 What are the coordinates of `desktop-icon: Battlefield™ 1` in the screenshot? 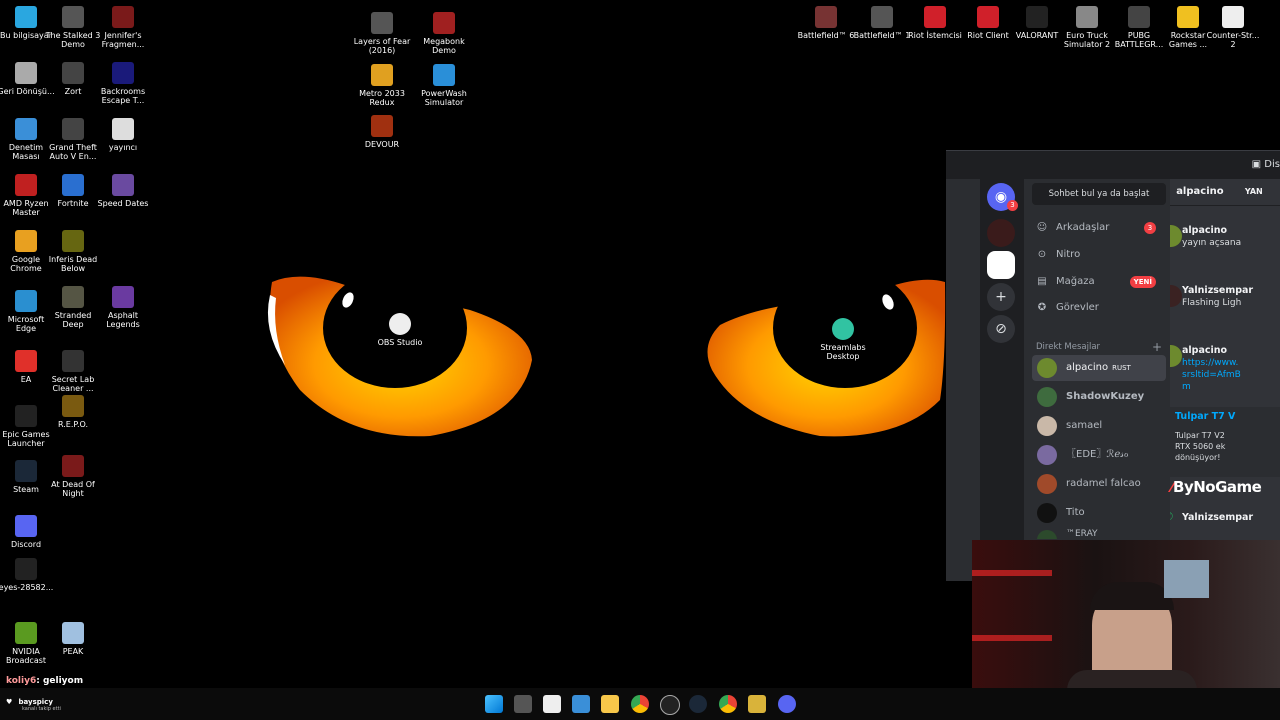 It's located at (882, 23).